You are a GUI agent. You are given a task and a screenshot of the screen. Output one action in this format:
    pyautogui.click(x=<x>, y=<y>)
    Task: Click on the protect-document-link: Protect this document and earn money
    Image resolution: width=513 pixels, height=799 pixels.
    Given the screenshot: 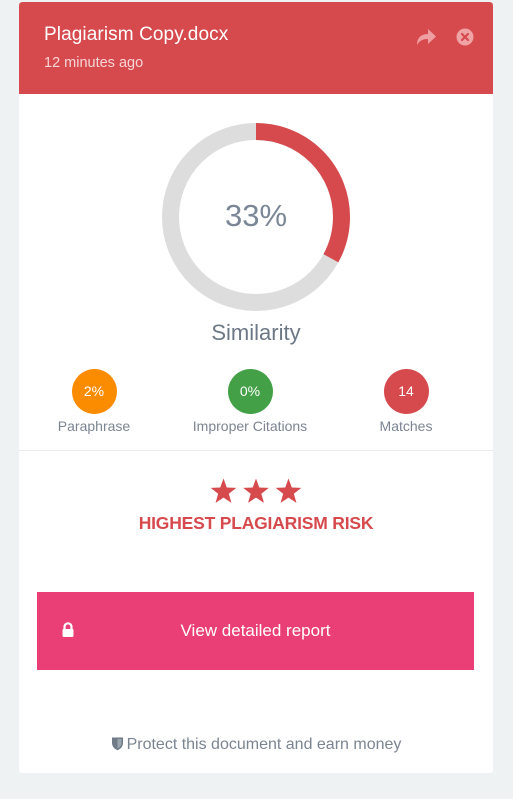 What is the action you would take?
    pyautogui.click(x=256, y=745)
    